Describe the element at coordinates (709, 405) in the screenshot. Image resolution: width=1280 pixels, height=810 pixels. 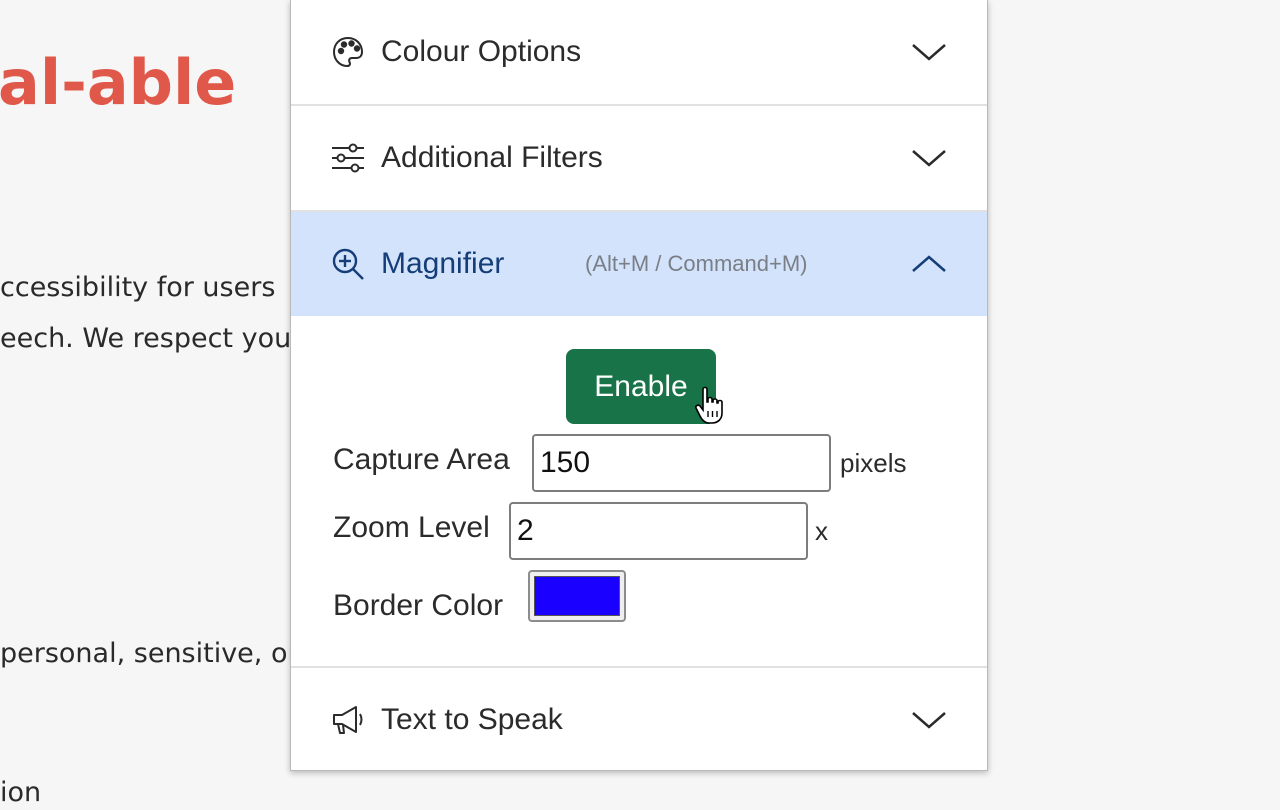
I see `hand-cursor-icon` at that location.